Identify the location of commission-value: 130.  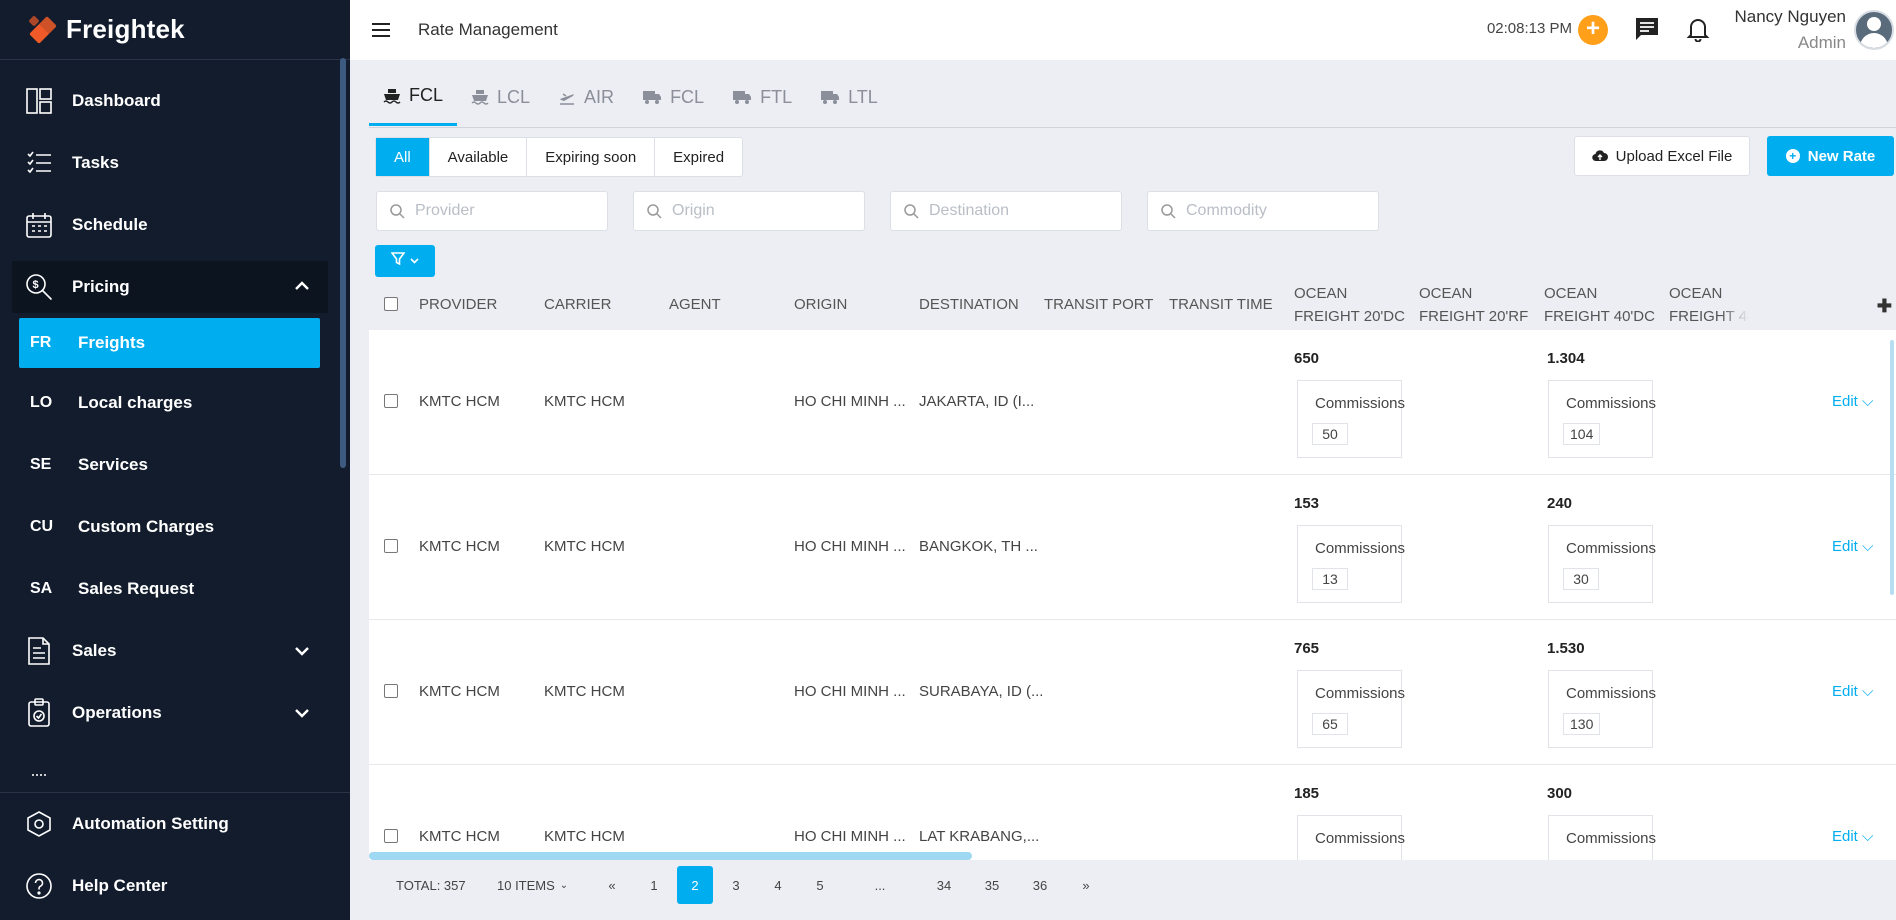
(1582, 724).